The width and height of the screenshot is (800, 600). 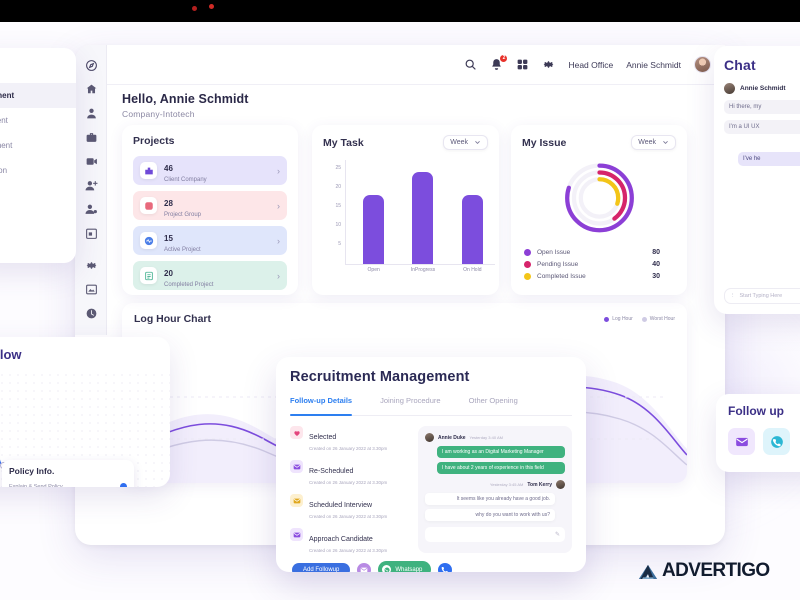 I want to click on list-item-title: Re-Scheduled, so click(x=331, y=471).